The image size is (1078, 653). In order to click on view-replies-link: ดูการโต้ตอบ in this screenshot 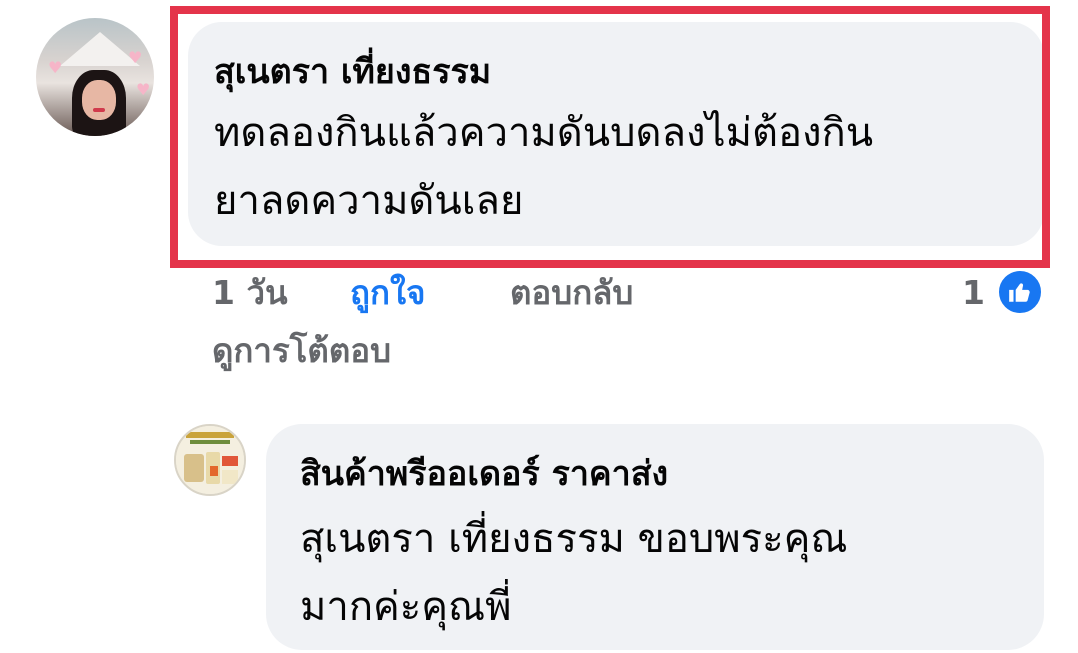, I will do `click(301, 351)`.